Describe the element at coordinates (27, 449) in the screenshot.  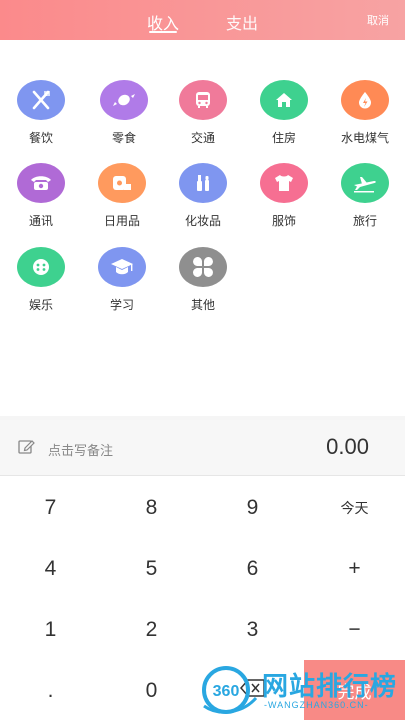
I see `edit-note-icon` at that location.